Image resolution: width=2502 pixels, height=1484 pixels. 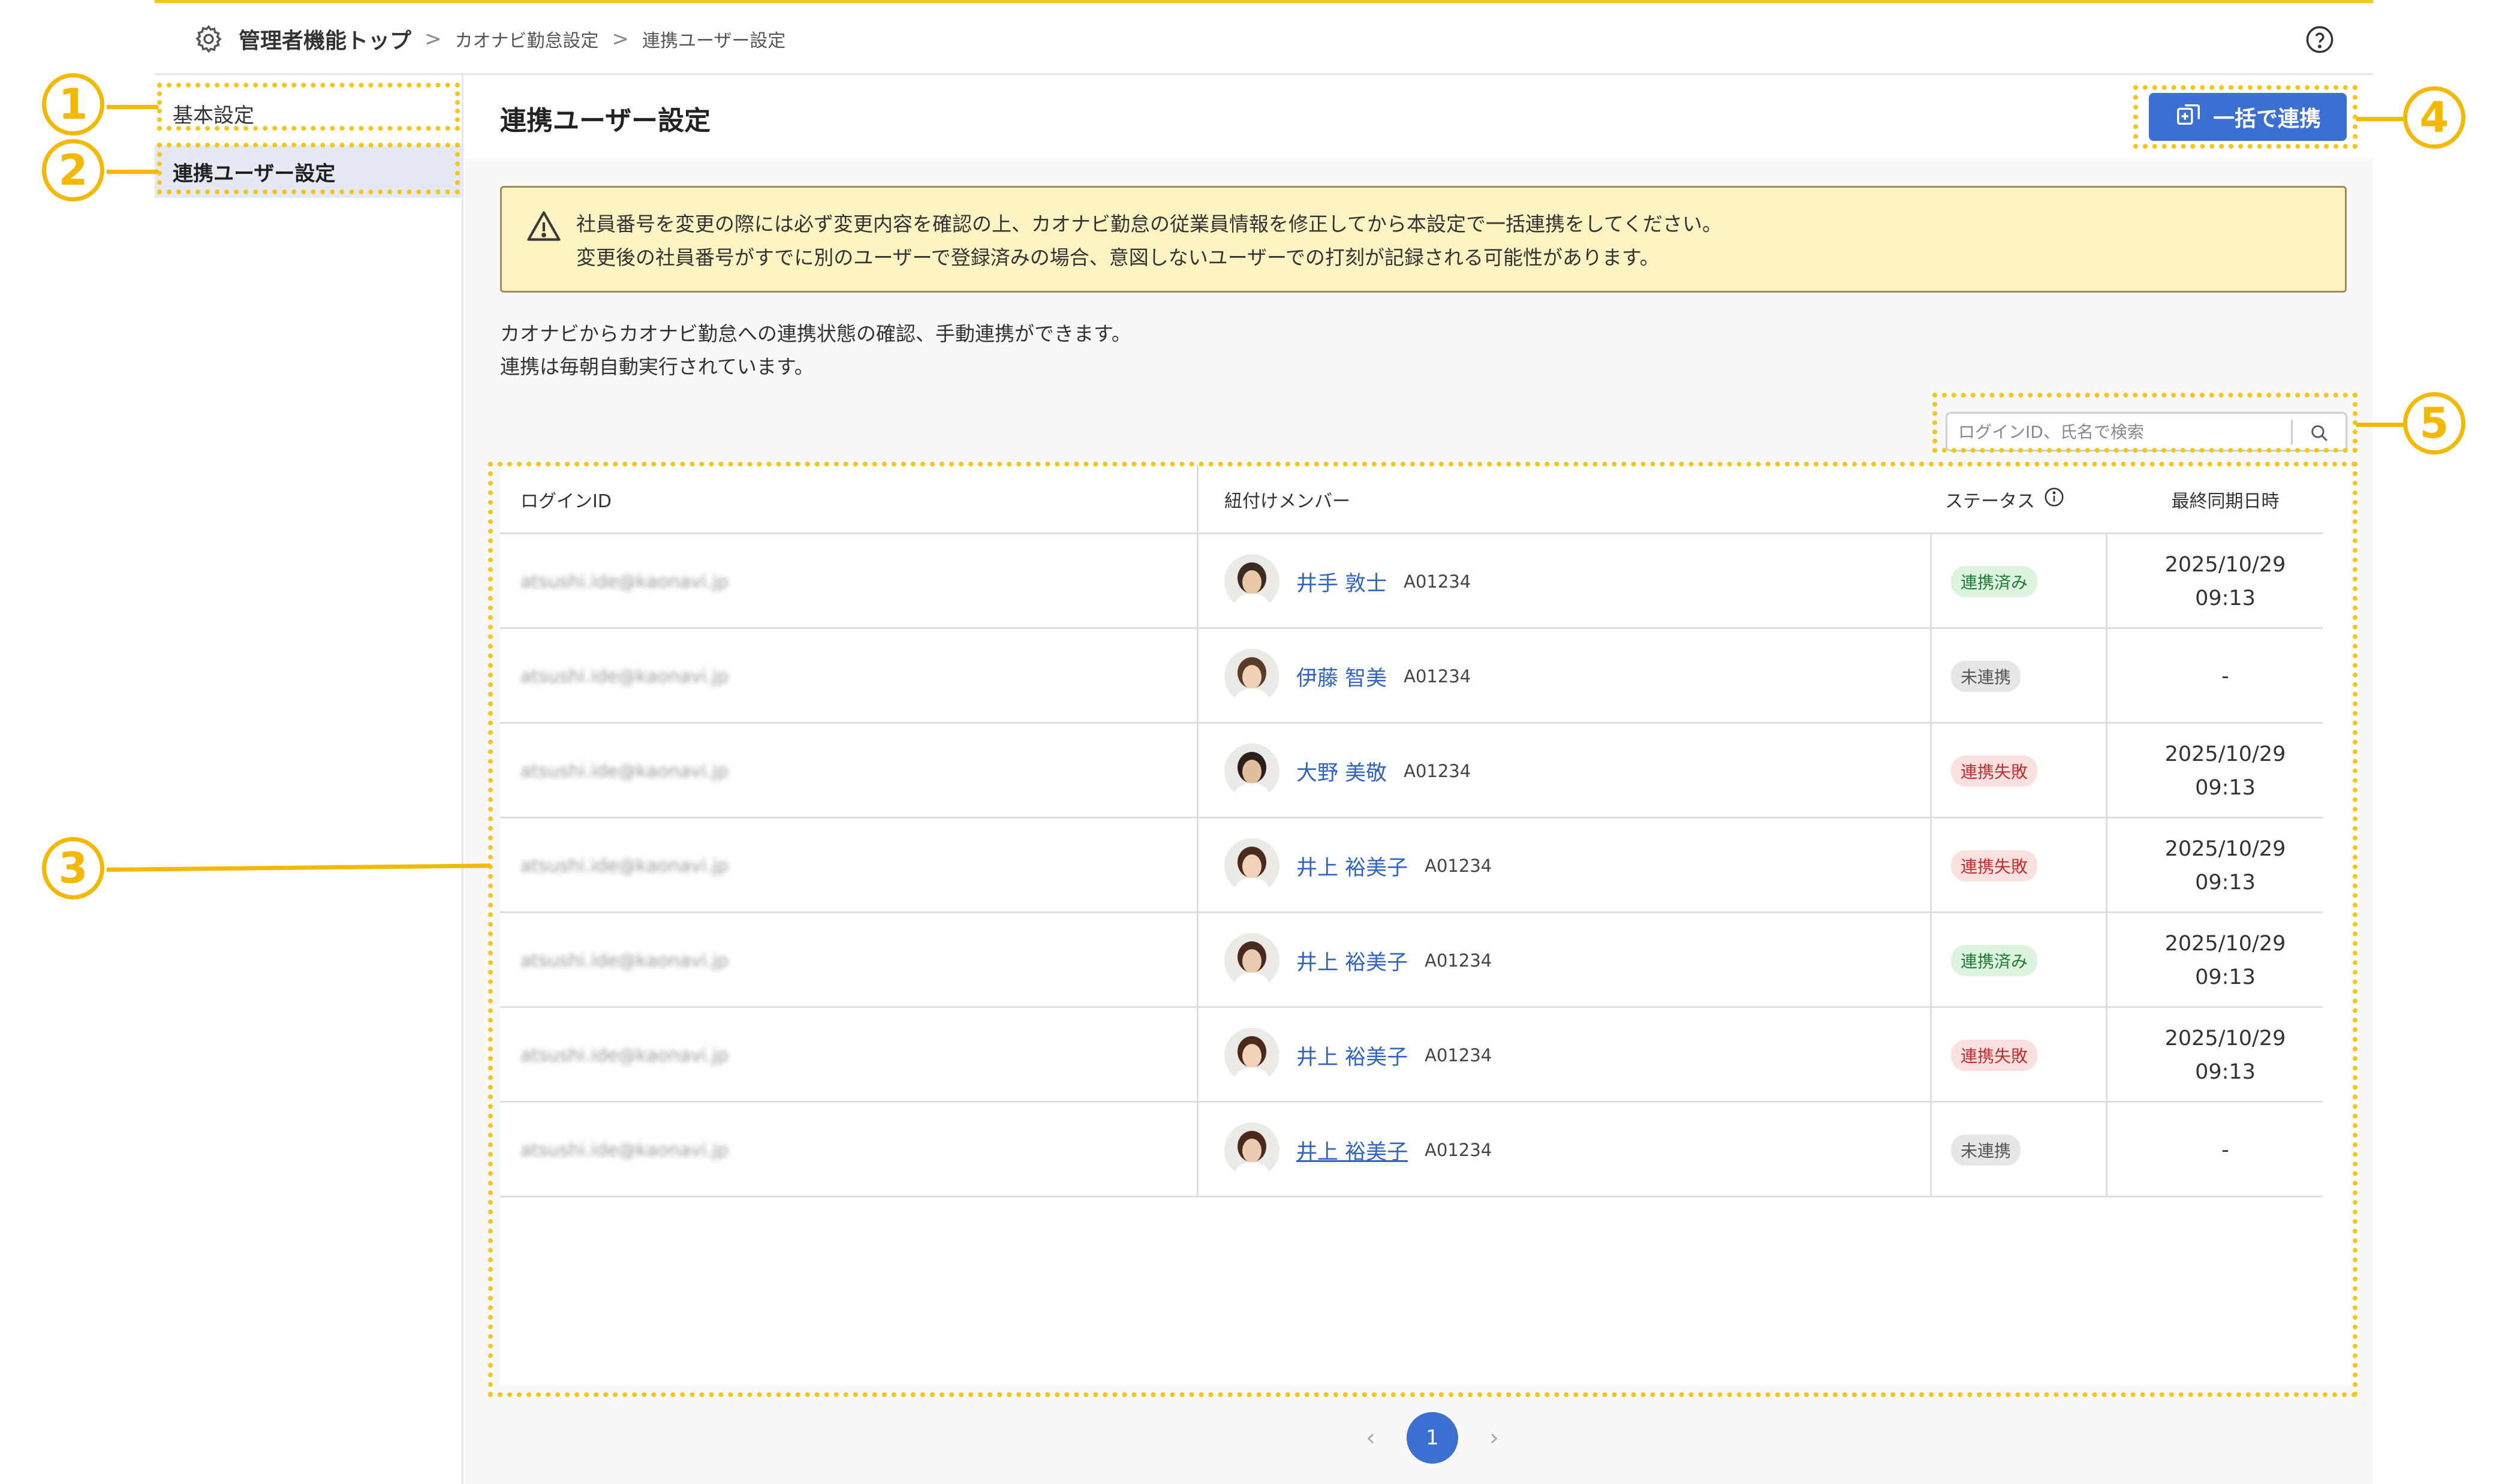 I want to click on breadcrumb-item-kintai-settings: カオナビ勤怠設定, so click(x=527, y=39).